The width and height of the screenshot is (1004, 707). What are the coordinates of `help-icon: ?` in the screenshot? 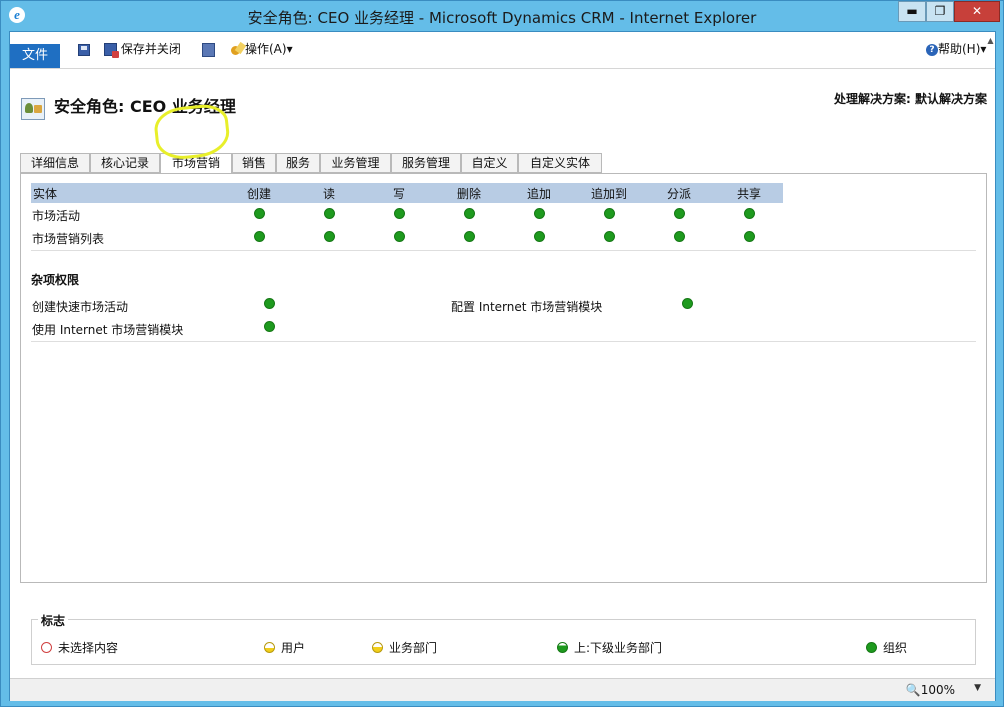 It's located at (932, 49).